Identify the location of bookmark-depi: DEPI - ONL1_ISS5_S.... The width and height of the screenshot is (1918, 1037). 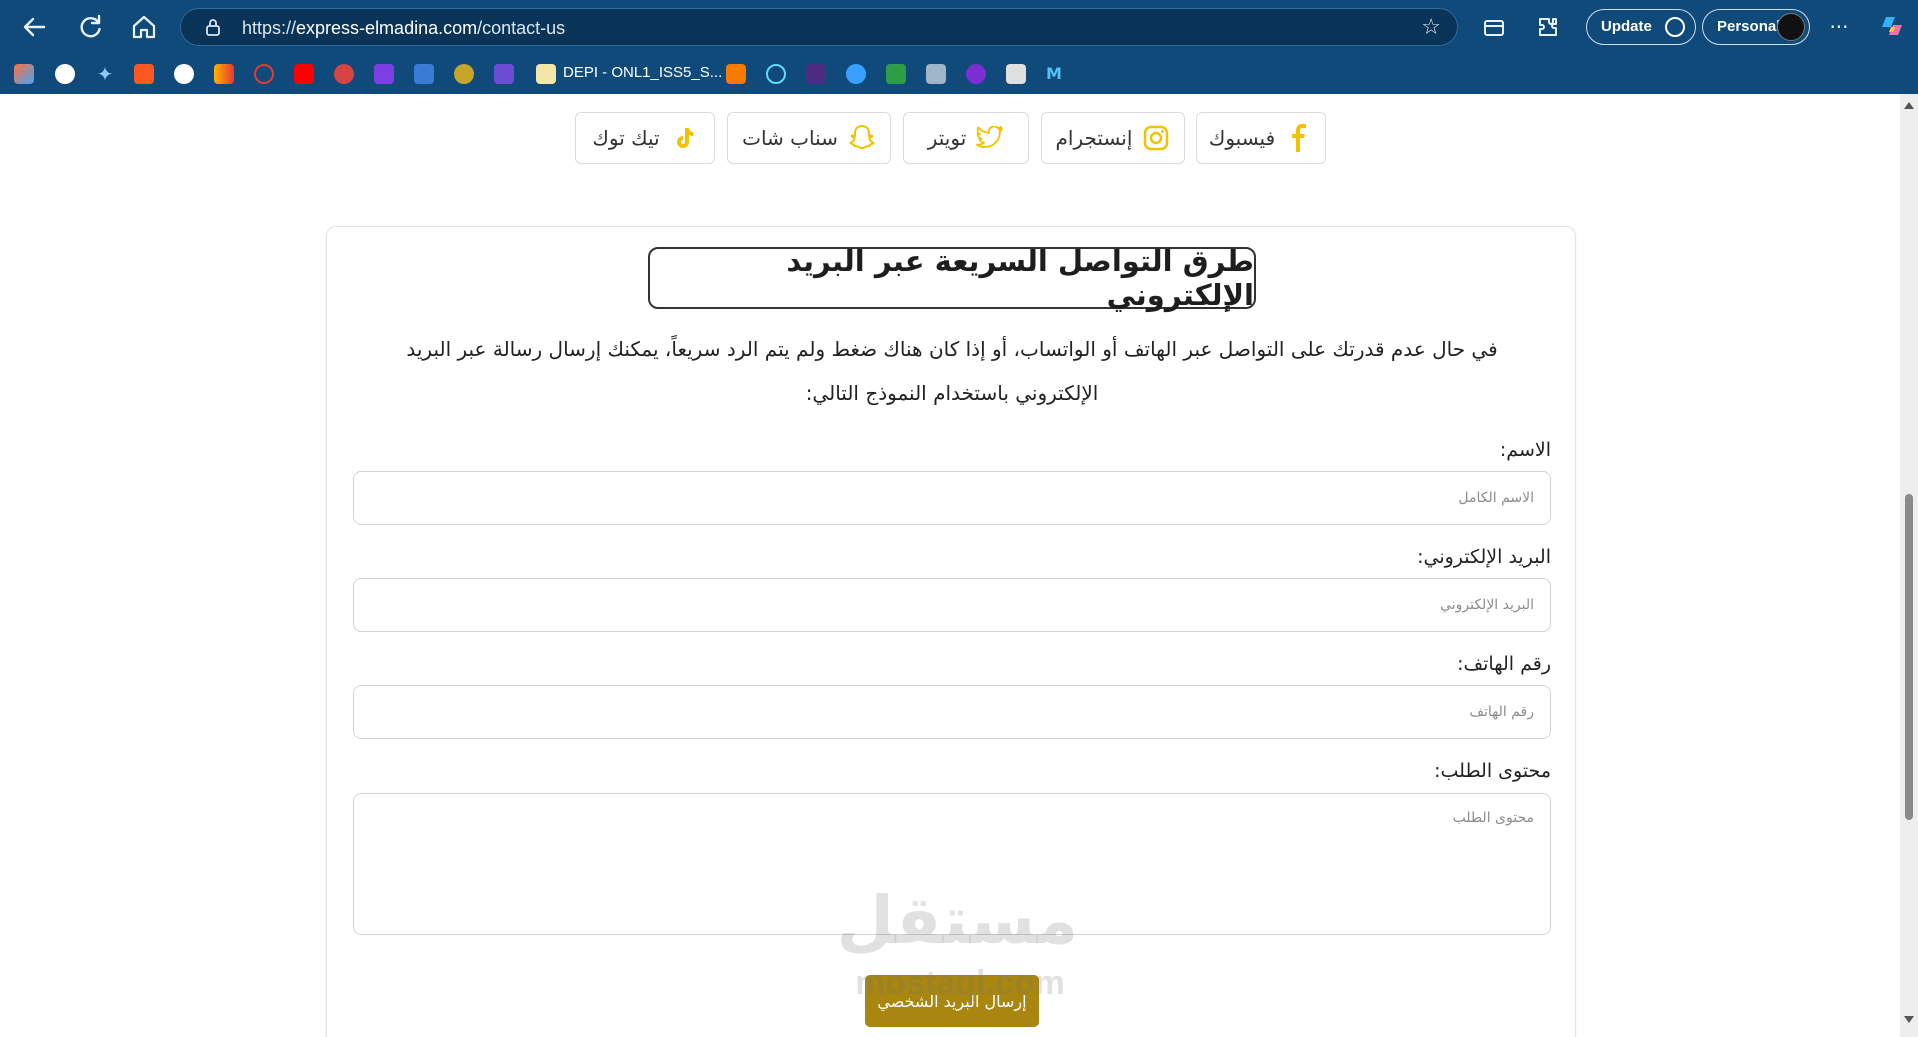
(642, 72).